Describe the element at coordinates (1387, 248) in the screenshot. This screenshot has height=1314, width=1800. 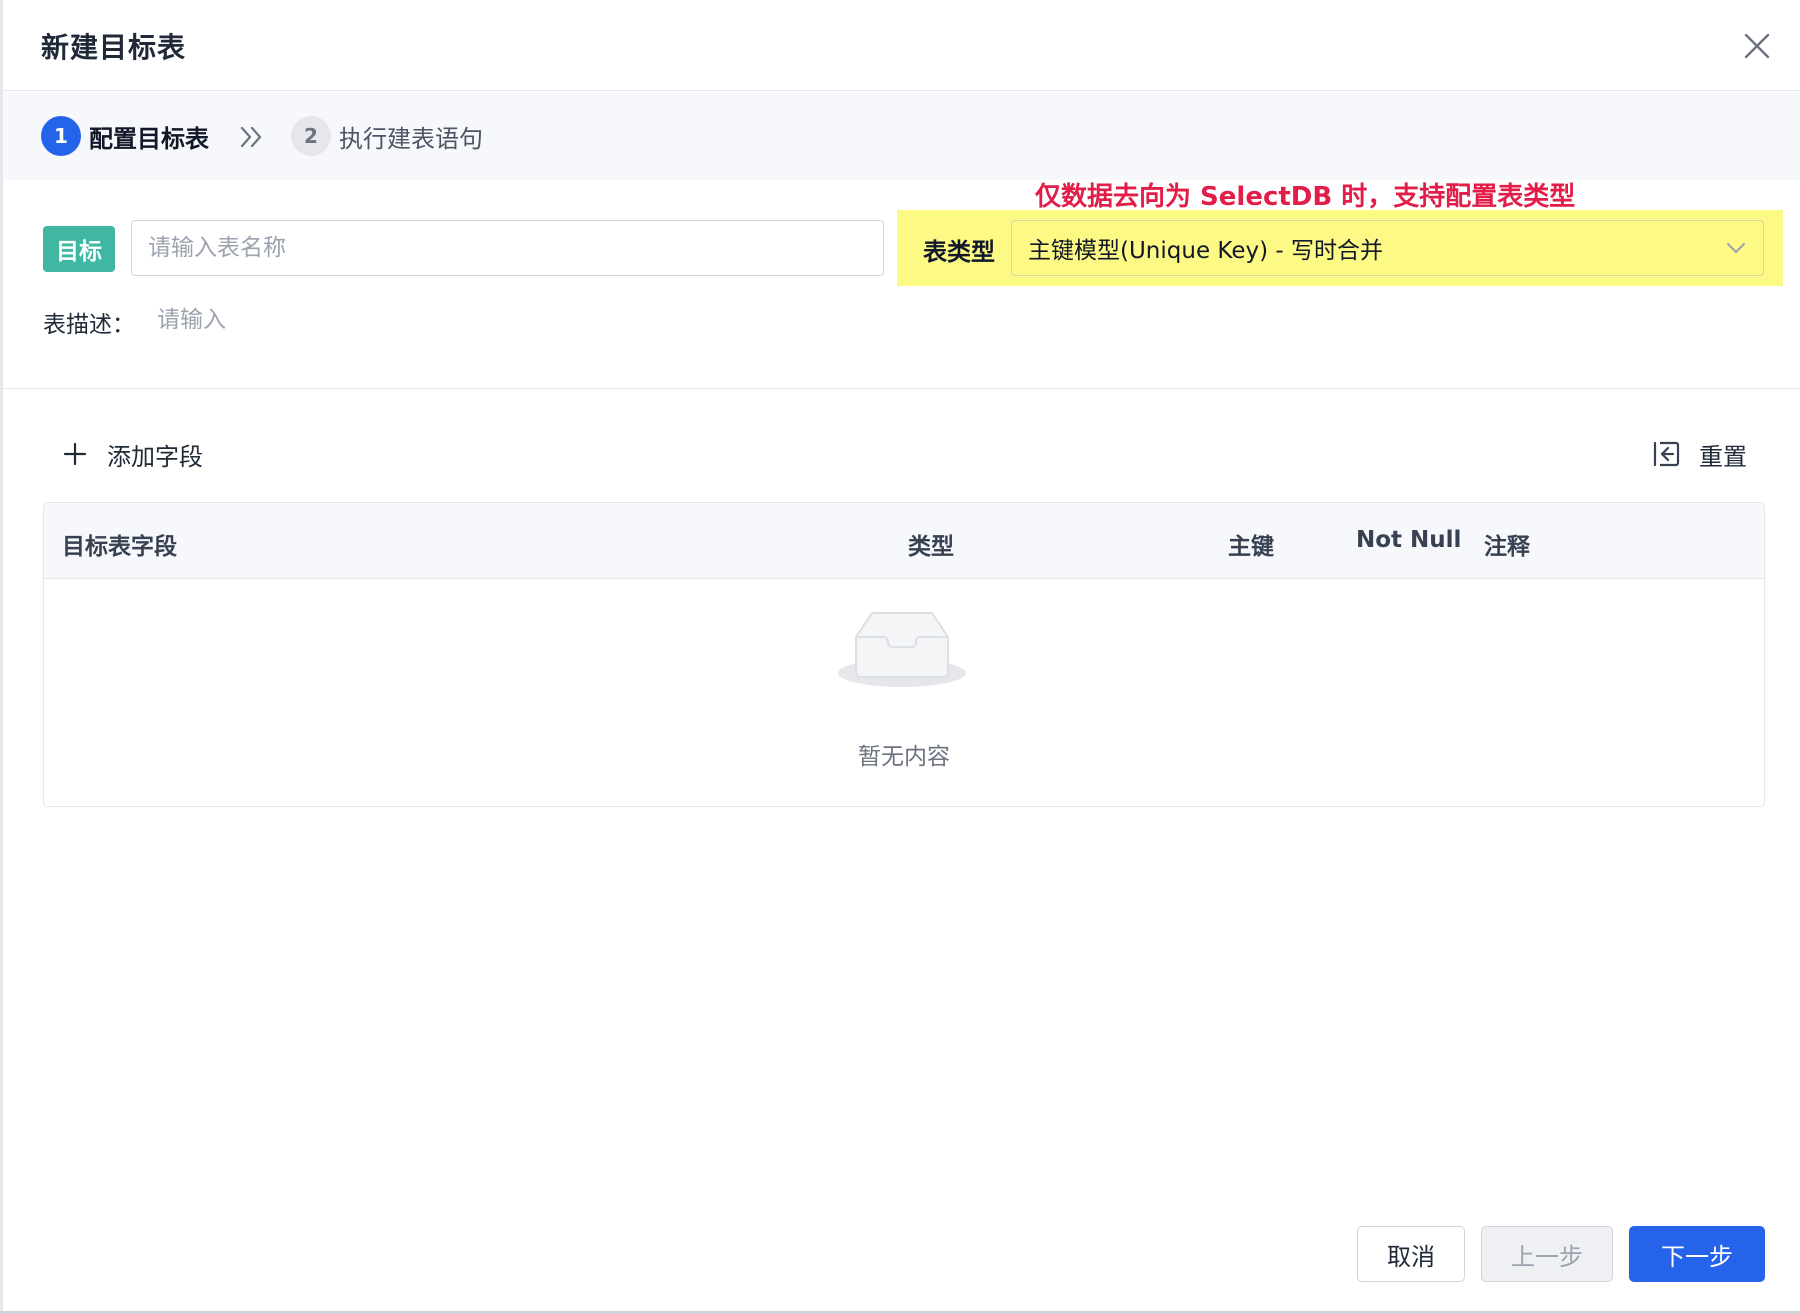
I see `table-type-select: 主键模型(Unique Key) - 写时合并` at that location.